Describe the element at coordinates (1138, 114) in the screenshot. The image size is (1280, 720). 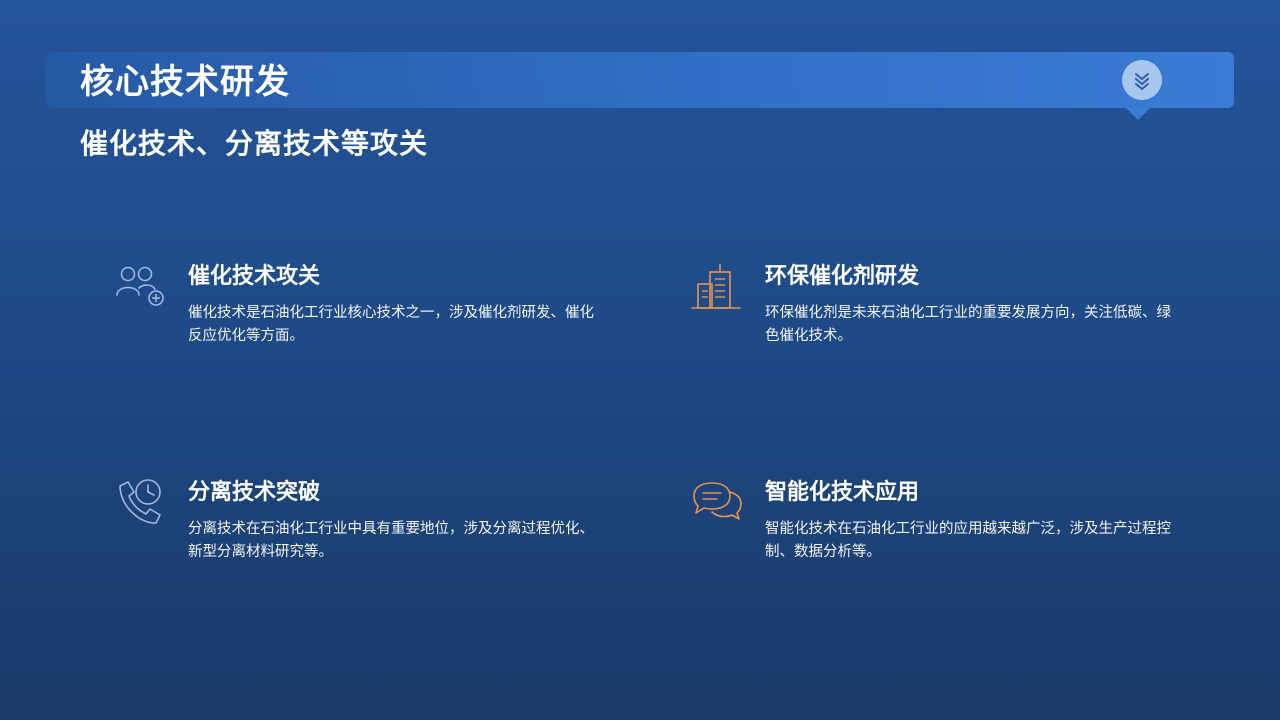
I see `header-pointer` at that location.